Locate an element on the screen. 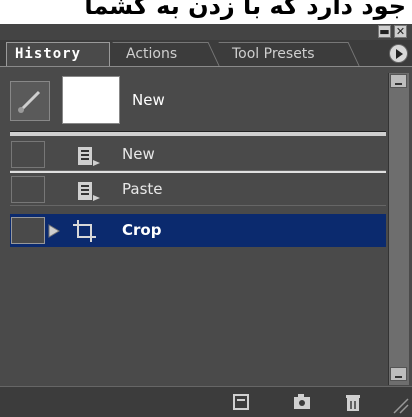  history-item-new: New is located at coordinates (198, 154).